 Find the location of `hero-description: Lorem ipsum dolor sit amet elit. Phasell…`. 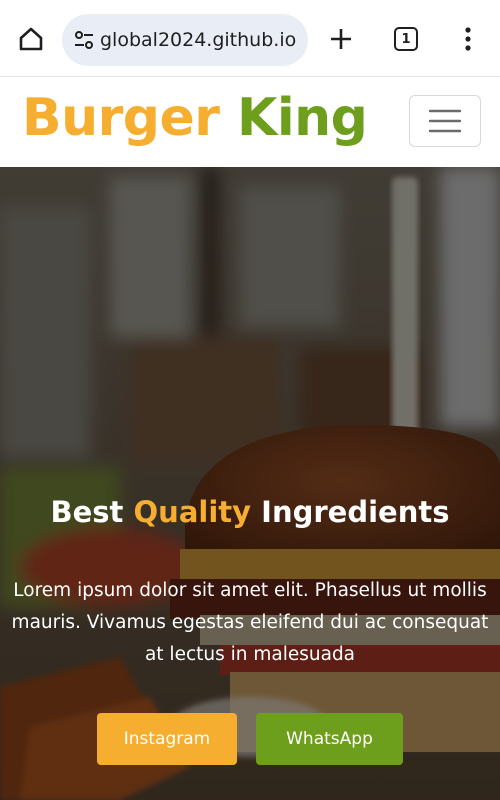

hero-description: Lorem ipsum dolor sit amet elit. Phasell… is located at coordinates (250, 623).